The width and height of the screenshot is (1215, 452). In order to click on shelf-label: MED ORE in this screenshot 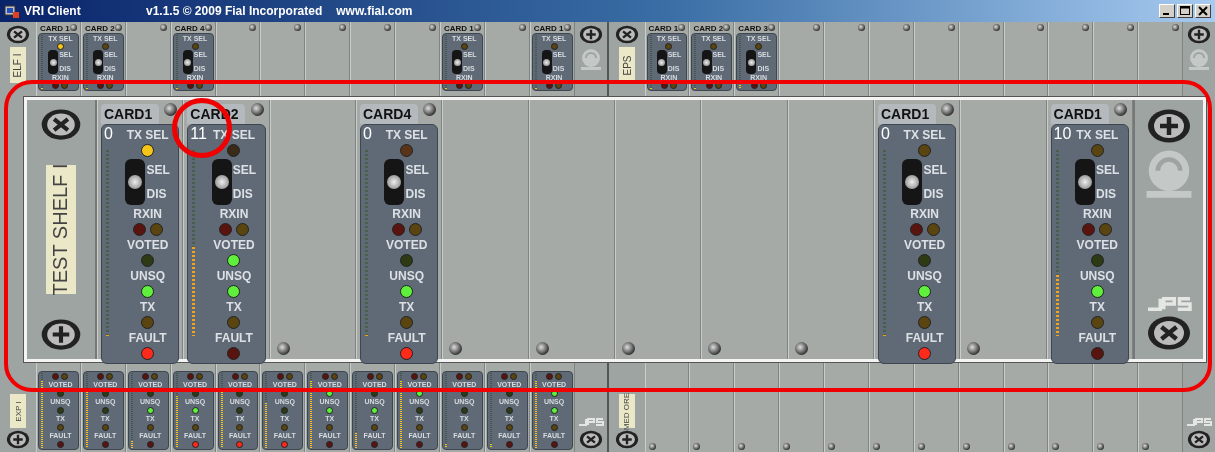, I will do `click(626, 411)`.